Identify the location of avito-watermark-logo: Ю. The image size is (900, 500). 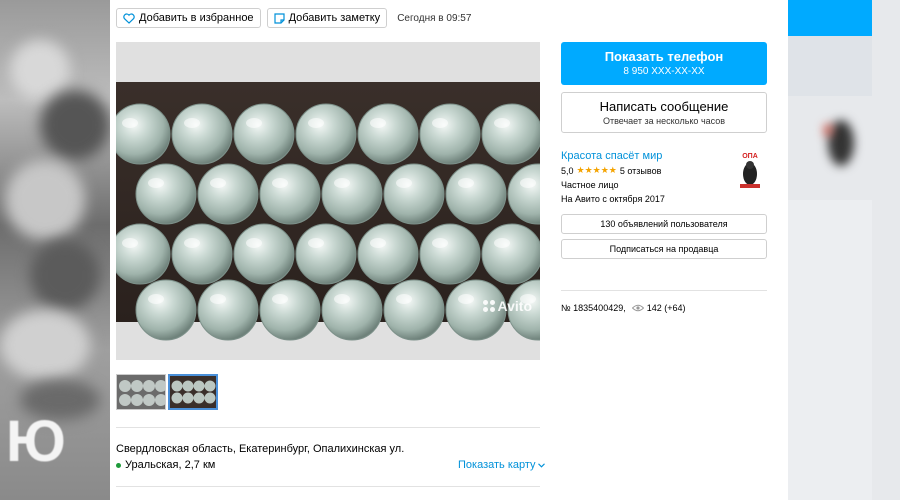
(36, 441).